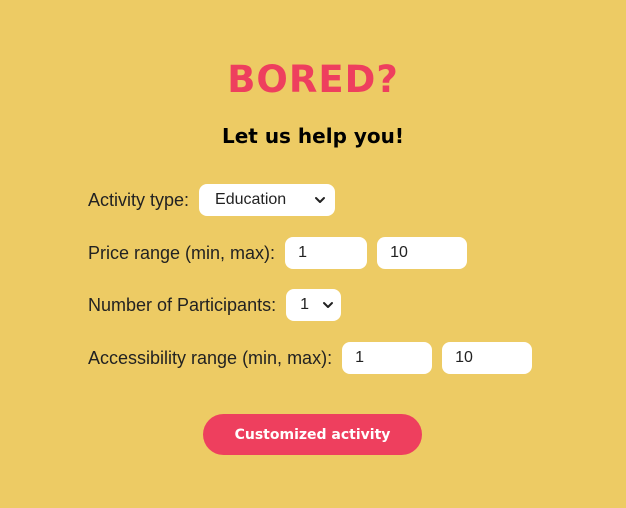 The width and height of the screenshot is (626, 508). Describe the element at coordinates (182, 304) in the screenshot. I see `participants-label: Number of Participants:` at that location.